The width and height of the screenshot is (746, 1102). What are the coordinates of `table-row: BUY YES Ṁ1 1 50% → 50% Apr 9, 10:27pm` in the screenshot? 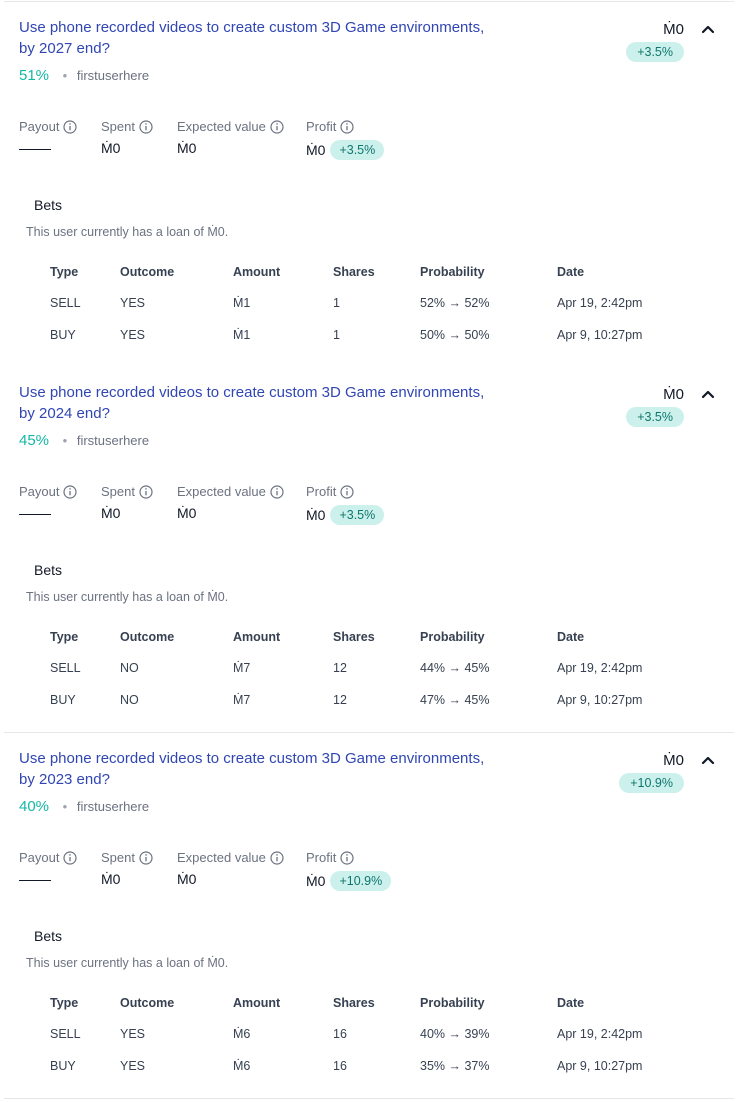 It's located at (352, 335).